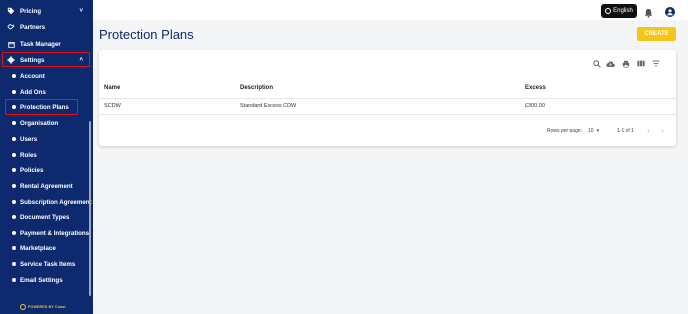 This screenshot has width=688, height=314. Describe the element at coordinates (598, 131) in the screenshot. I see `caret-down-icon: ▾` at that location.